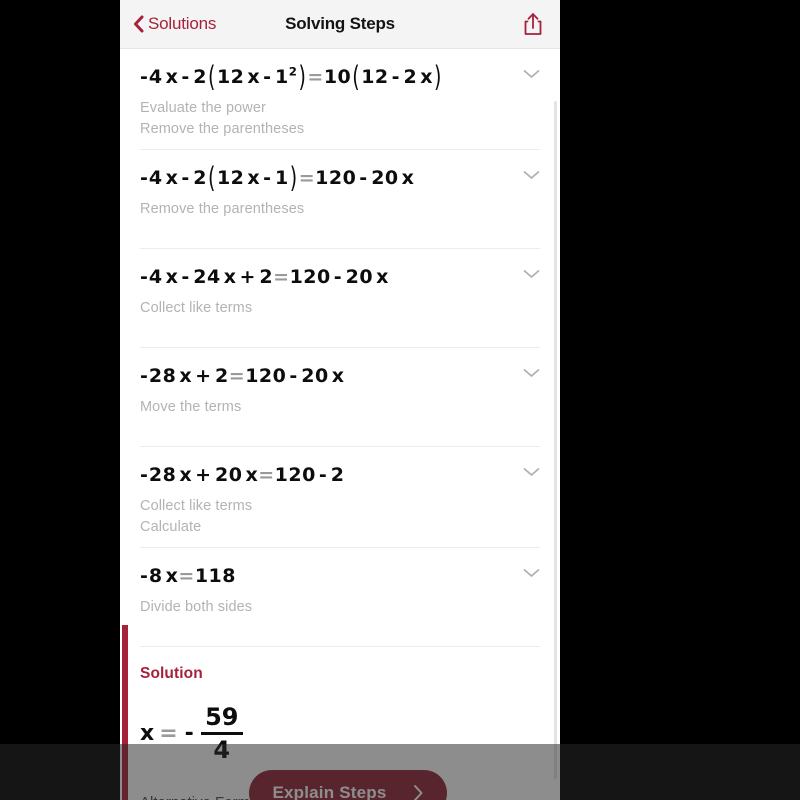 The width and height of the screenshot is (800, 800). I want to click on step-hints: Remove the parentheses, so click(340, 209).